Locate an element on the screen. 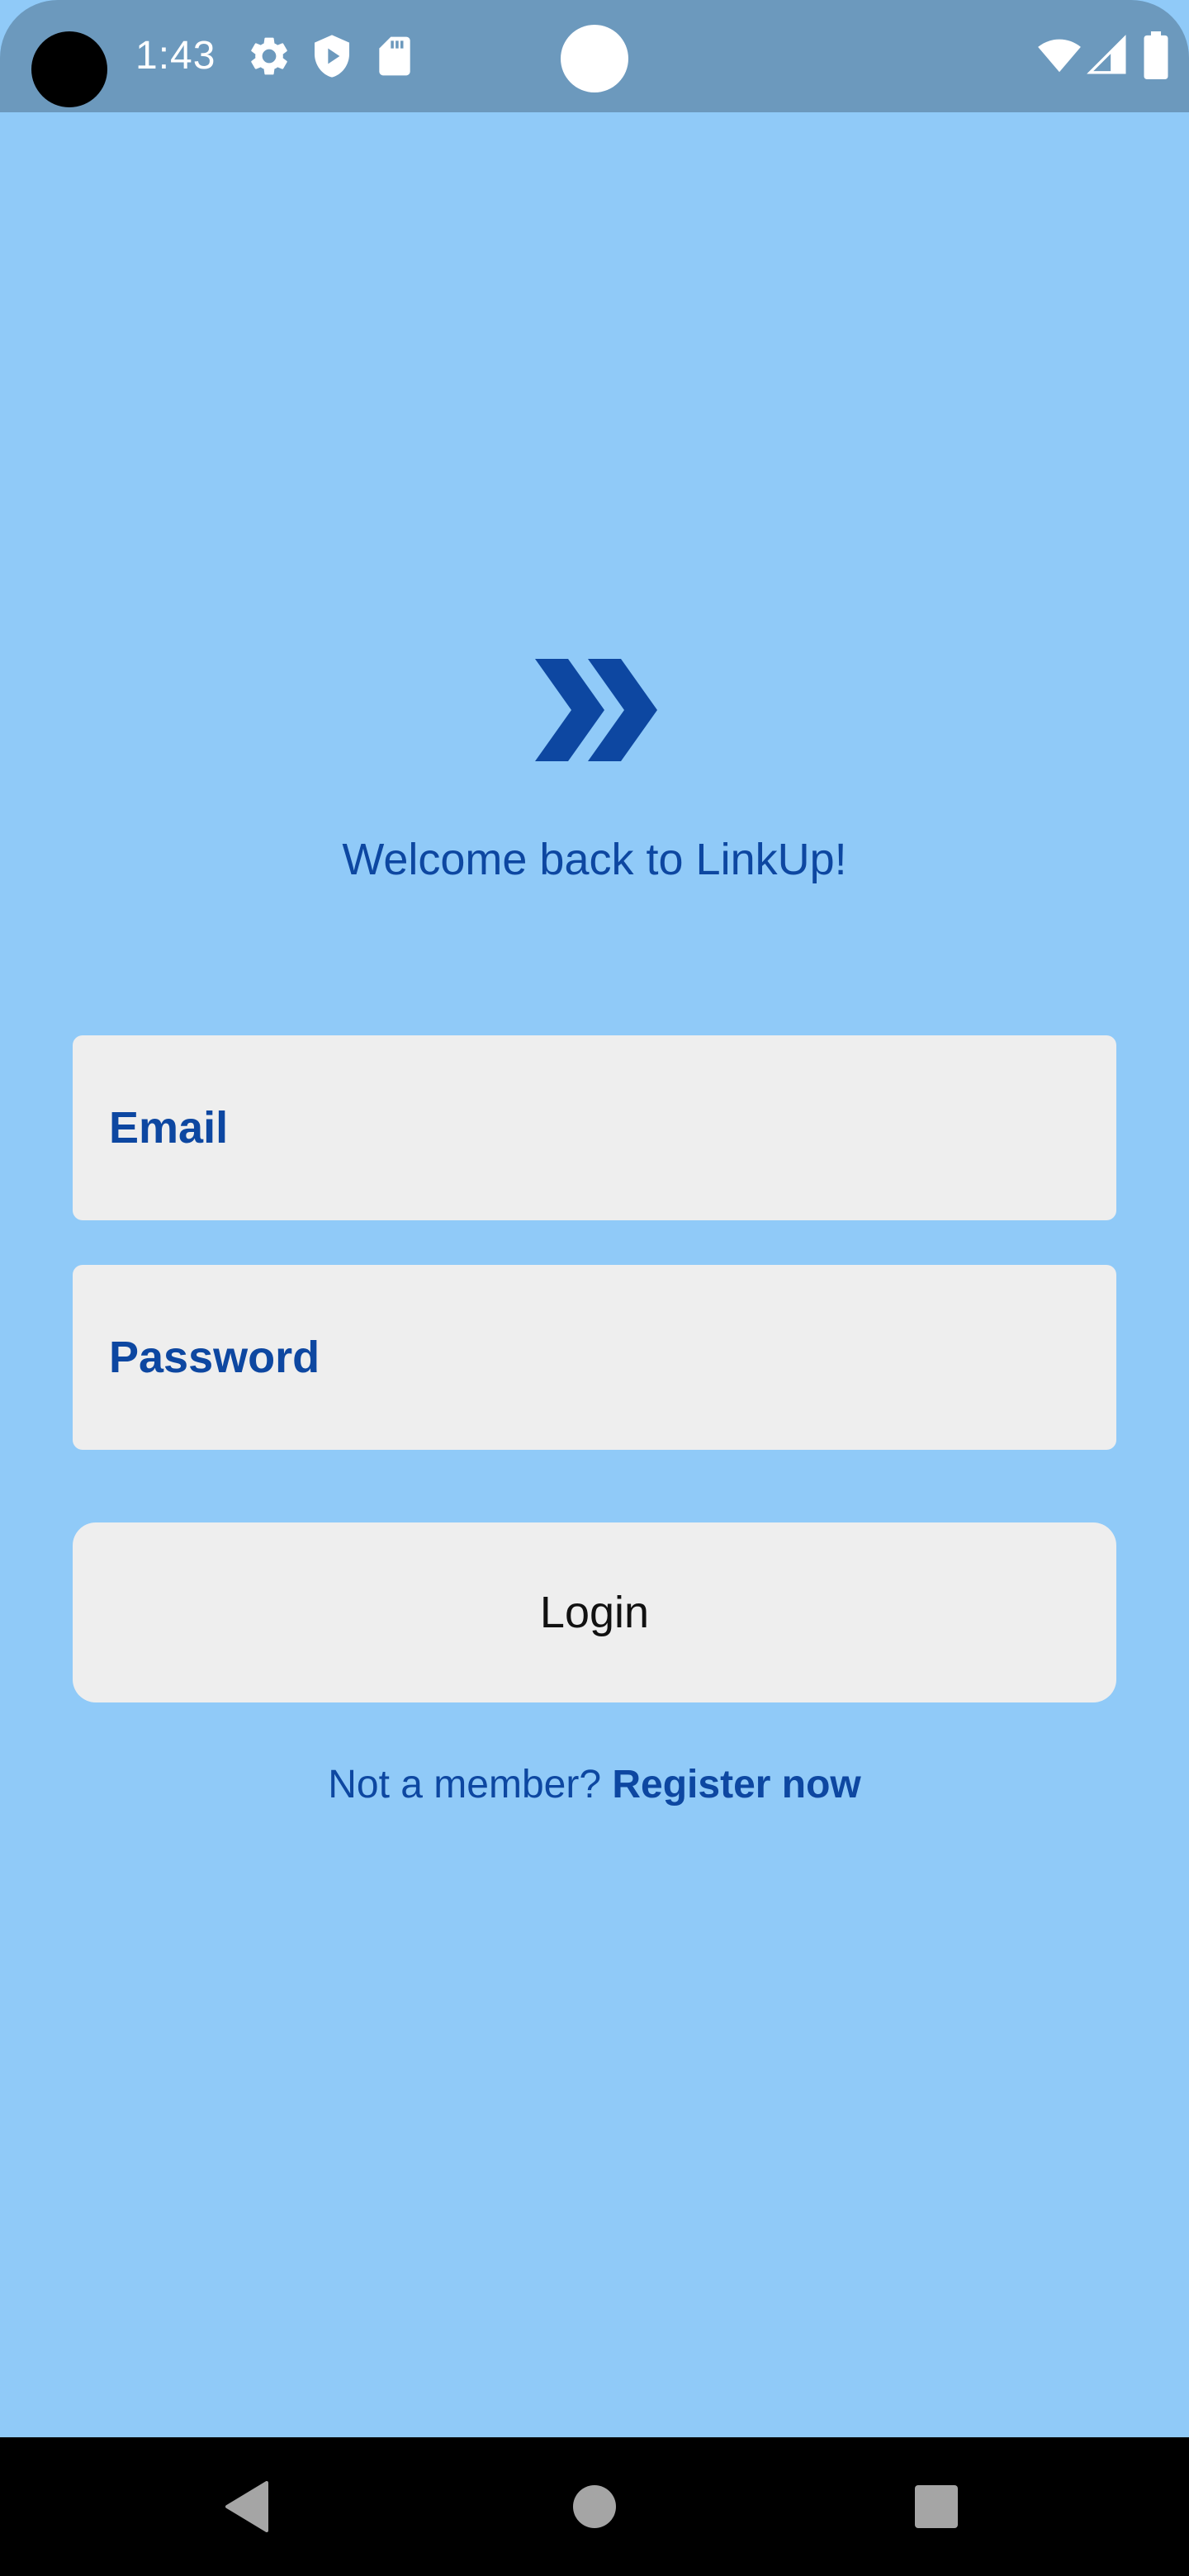 This screenshot has height=2576, width=1189. email-field is located at coordinates (594, 1127).